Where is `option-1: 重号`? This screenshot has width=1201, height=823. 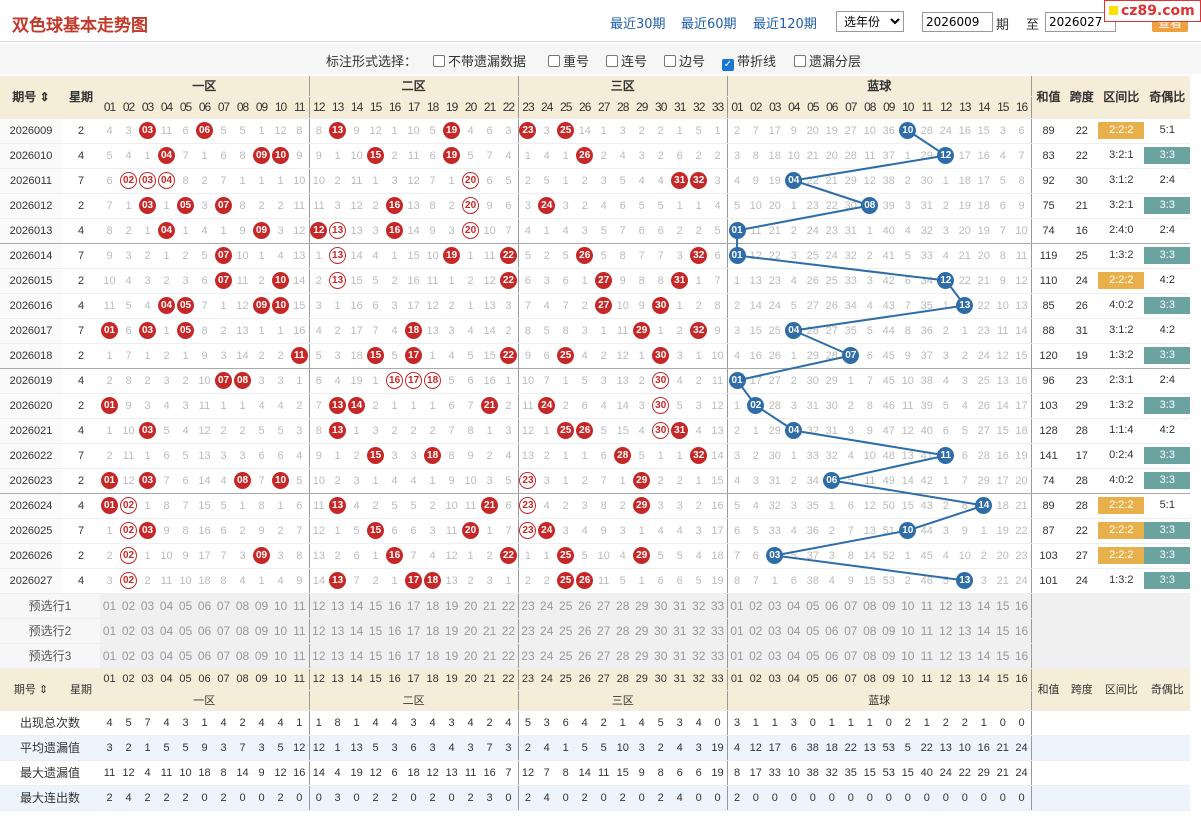
option-1: 重号 is located at coordinates (568, 60).